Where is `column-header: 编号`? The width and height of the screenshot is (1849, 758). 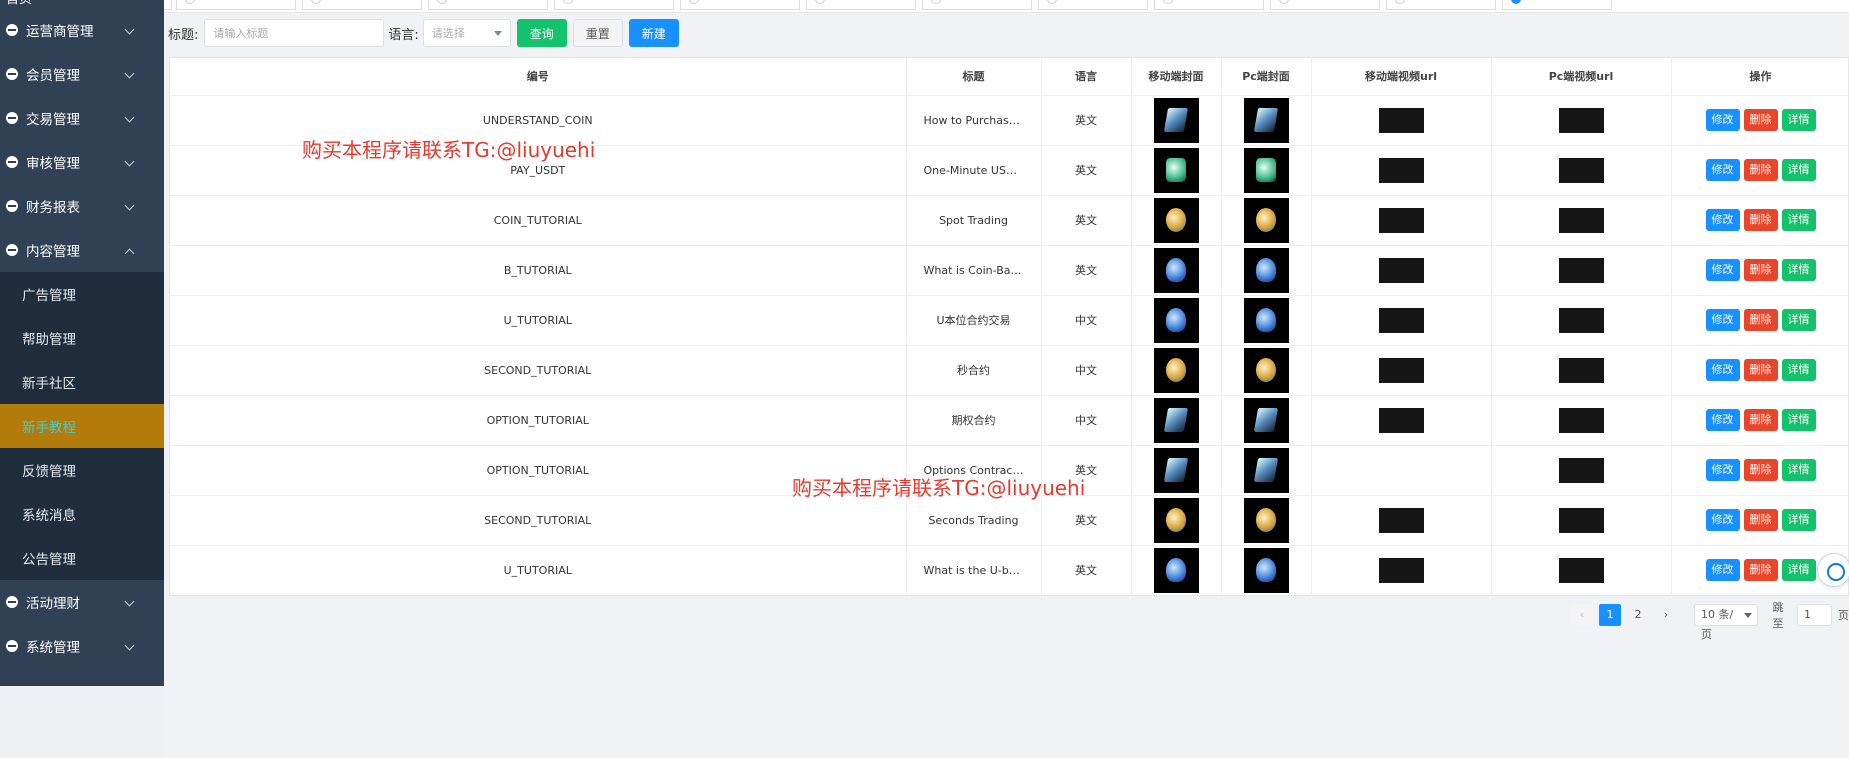
column-header: 编号 is located at coordinates (538, 77).